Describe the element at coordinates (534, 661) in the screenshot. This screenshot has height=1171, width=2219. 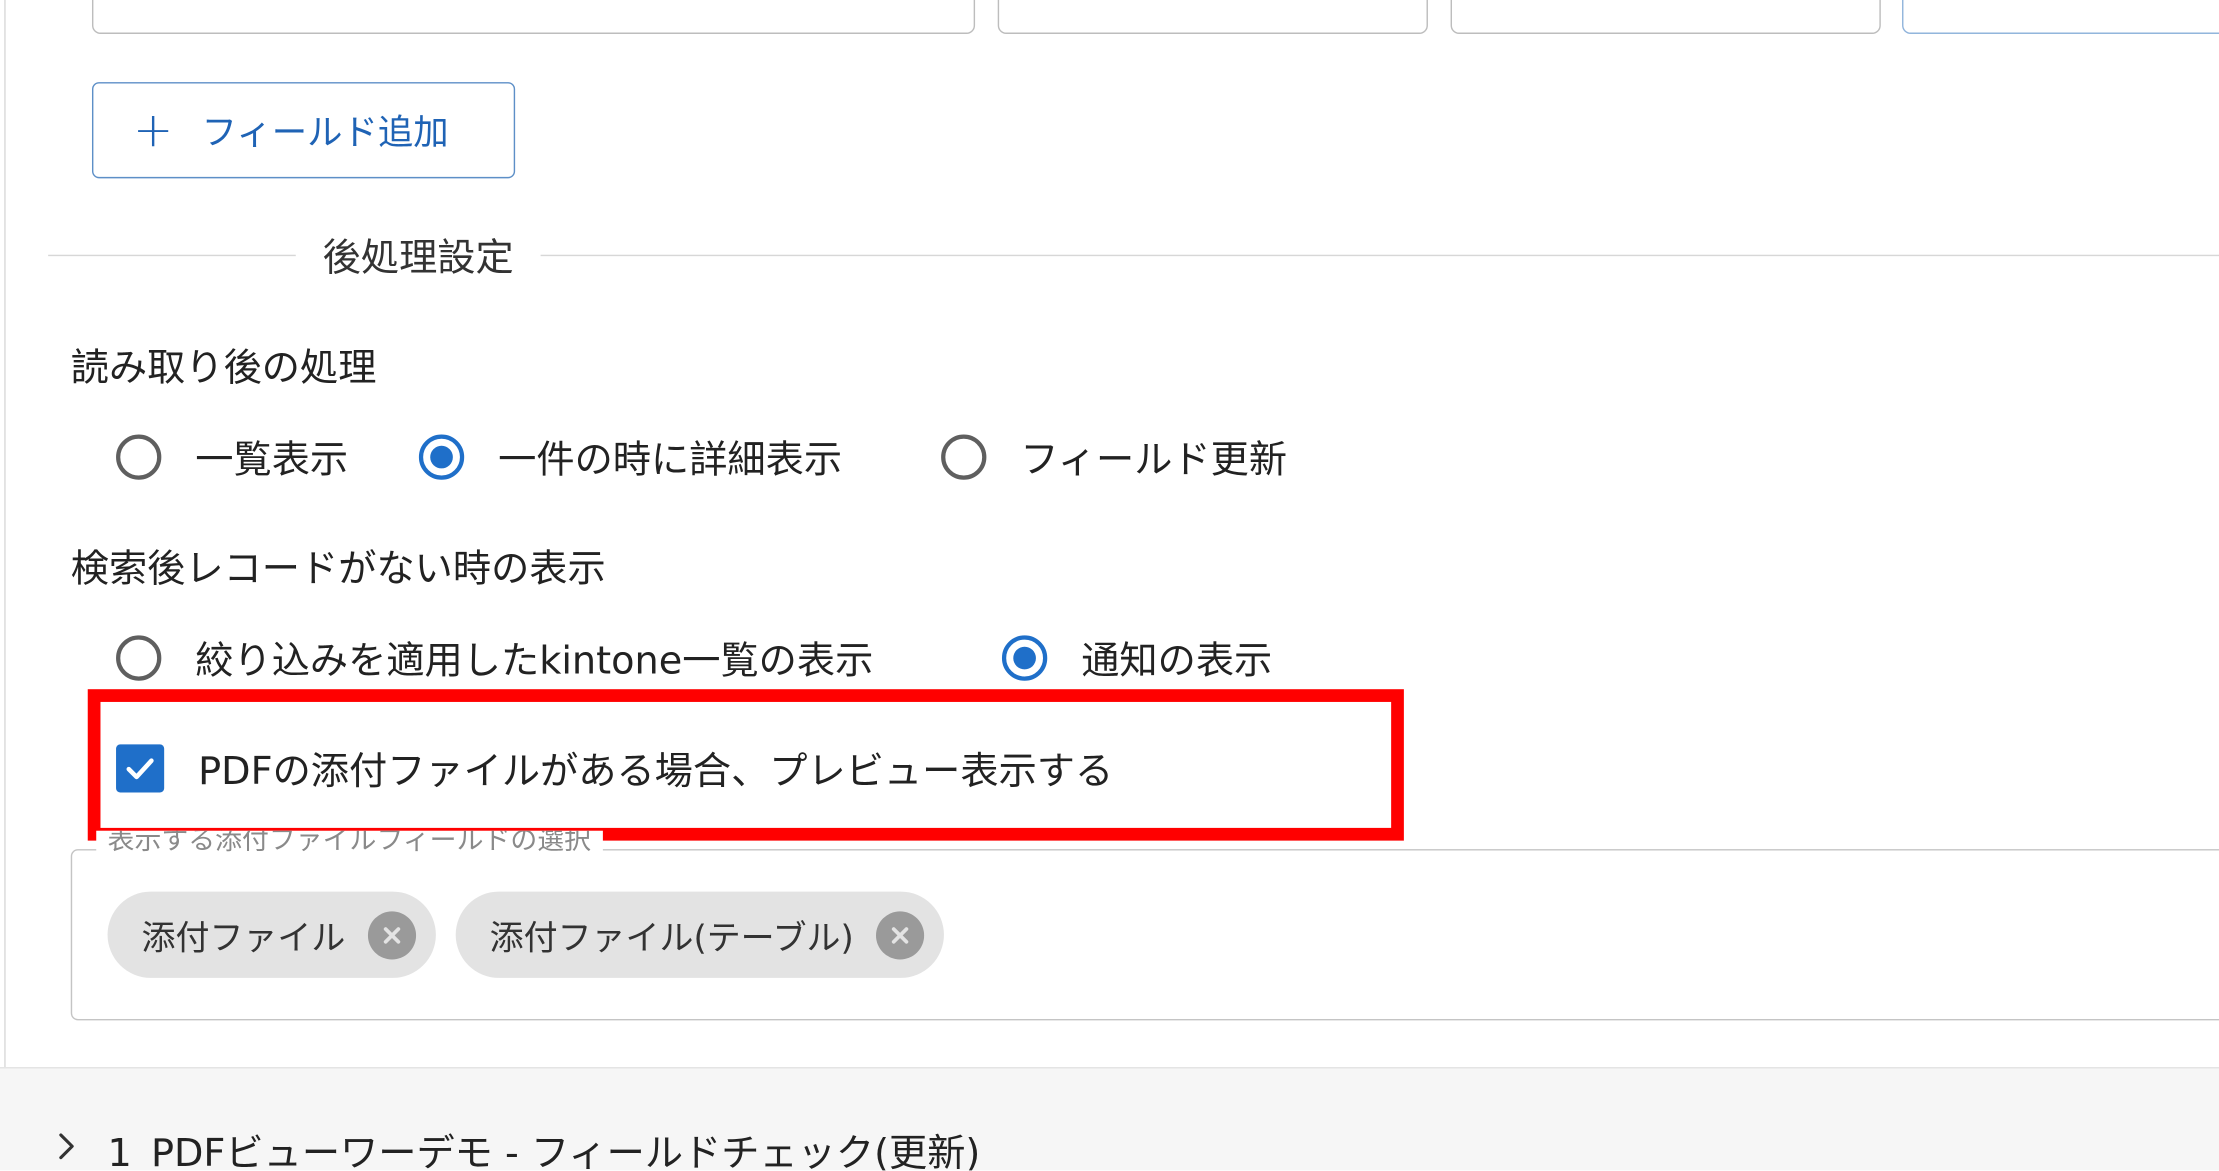
I see `radio-label: 絞り込みを適用したkintone一覧の表示` at that location.